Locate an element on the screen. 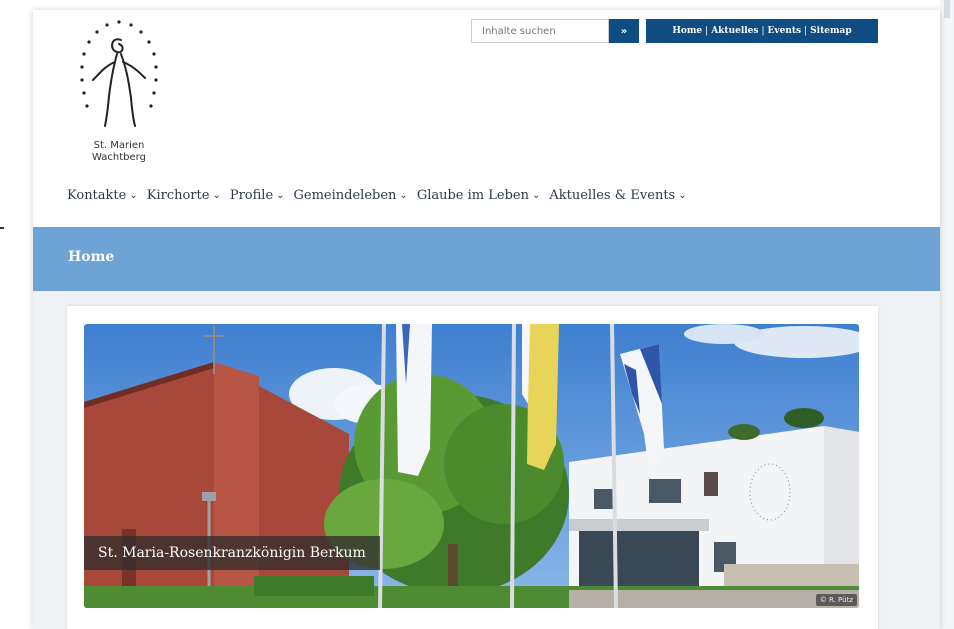 The width and height of the screenshot is (954, 629). nav-item-gemeindeleben: Gemeindeleben ⌄ is located at coordinates (351, 195).